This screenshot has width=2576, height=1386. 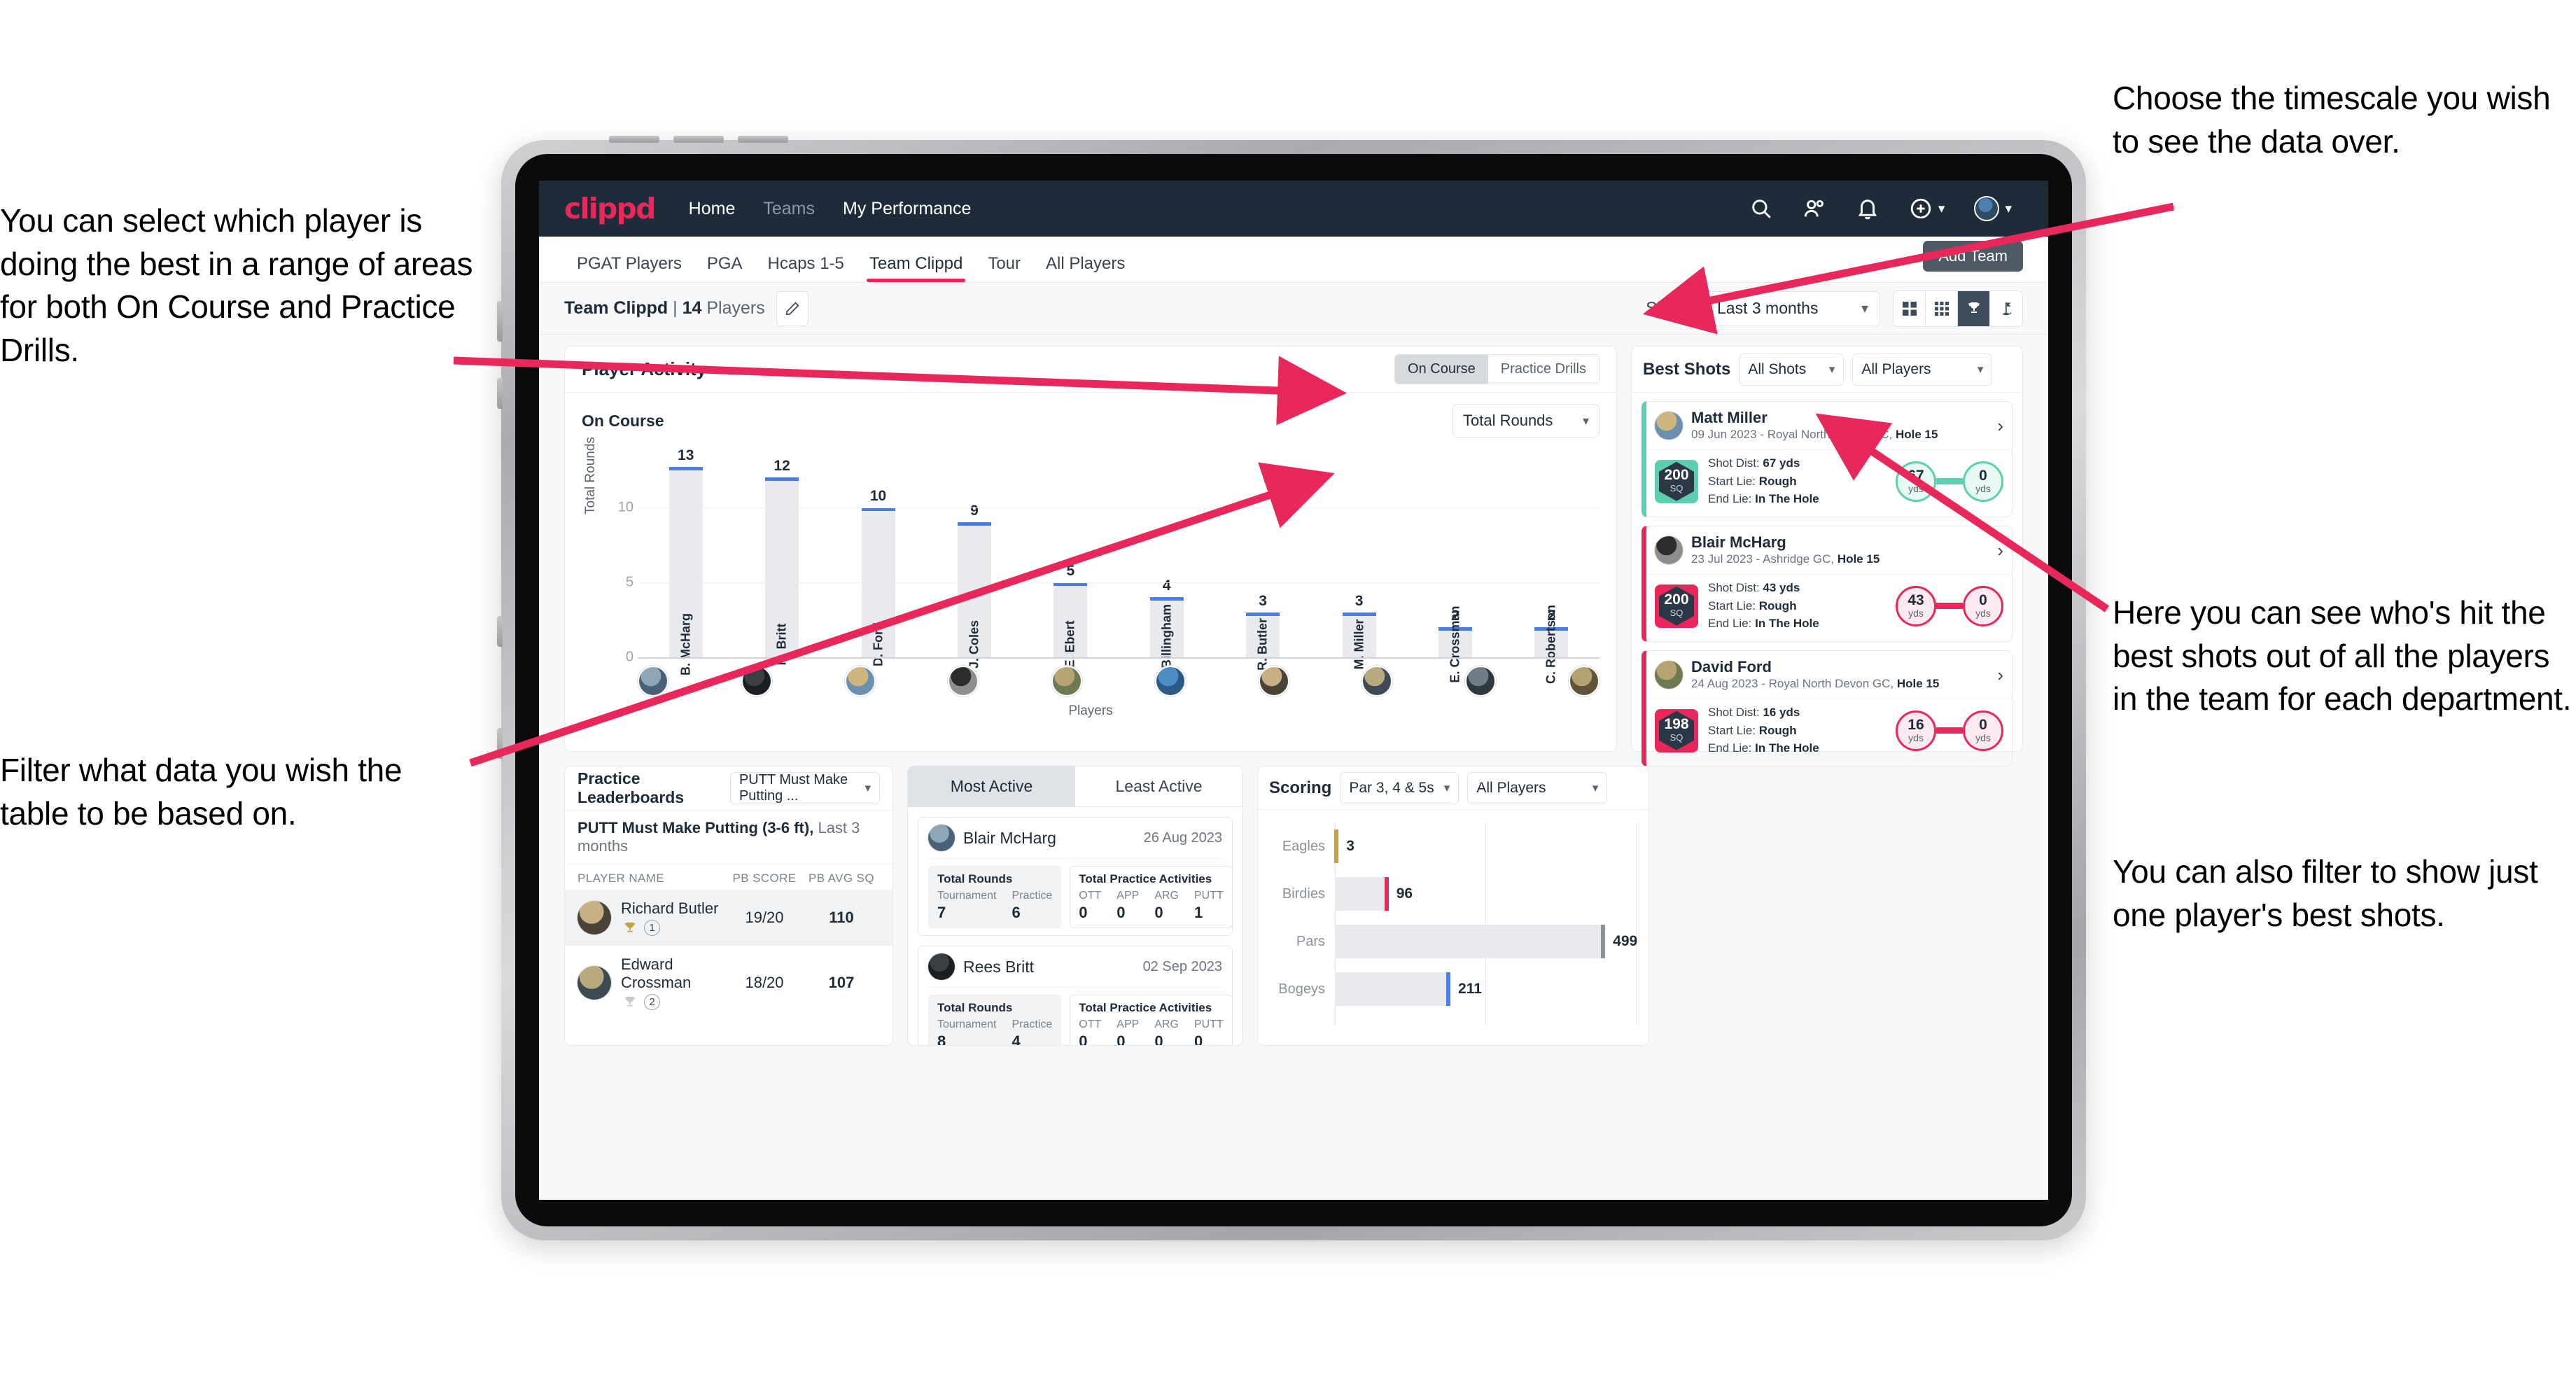 I want to click on best-shots-shot-filter: All Shots ▾, so click(x=1791, y=369).